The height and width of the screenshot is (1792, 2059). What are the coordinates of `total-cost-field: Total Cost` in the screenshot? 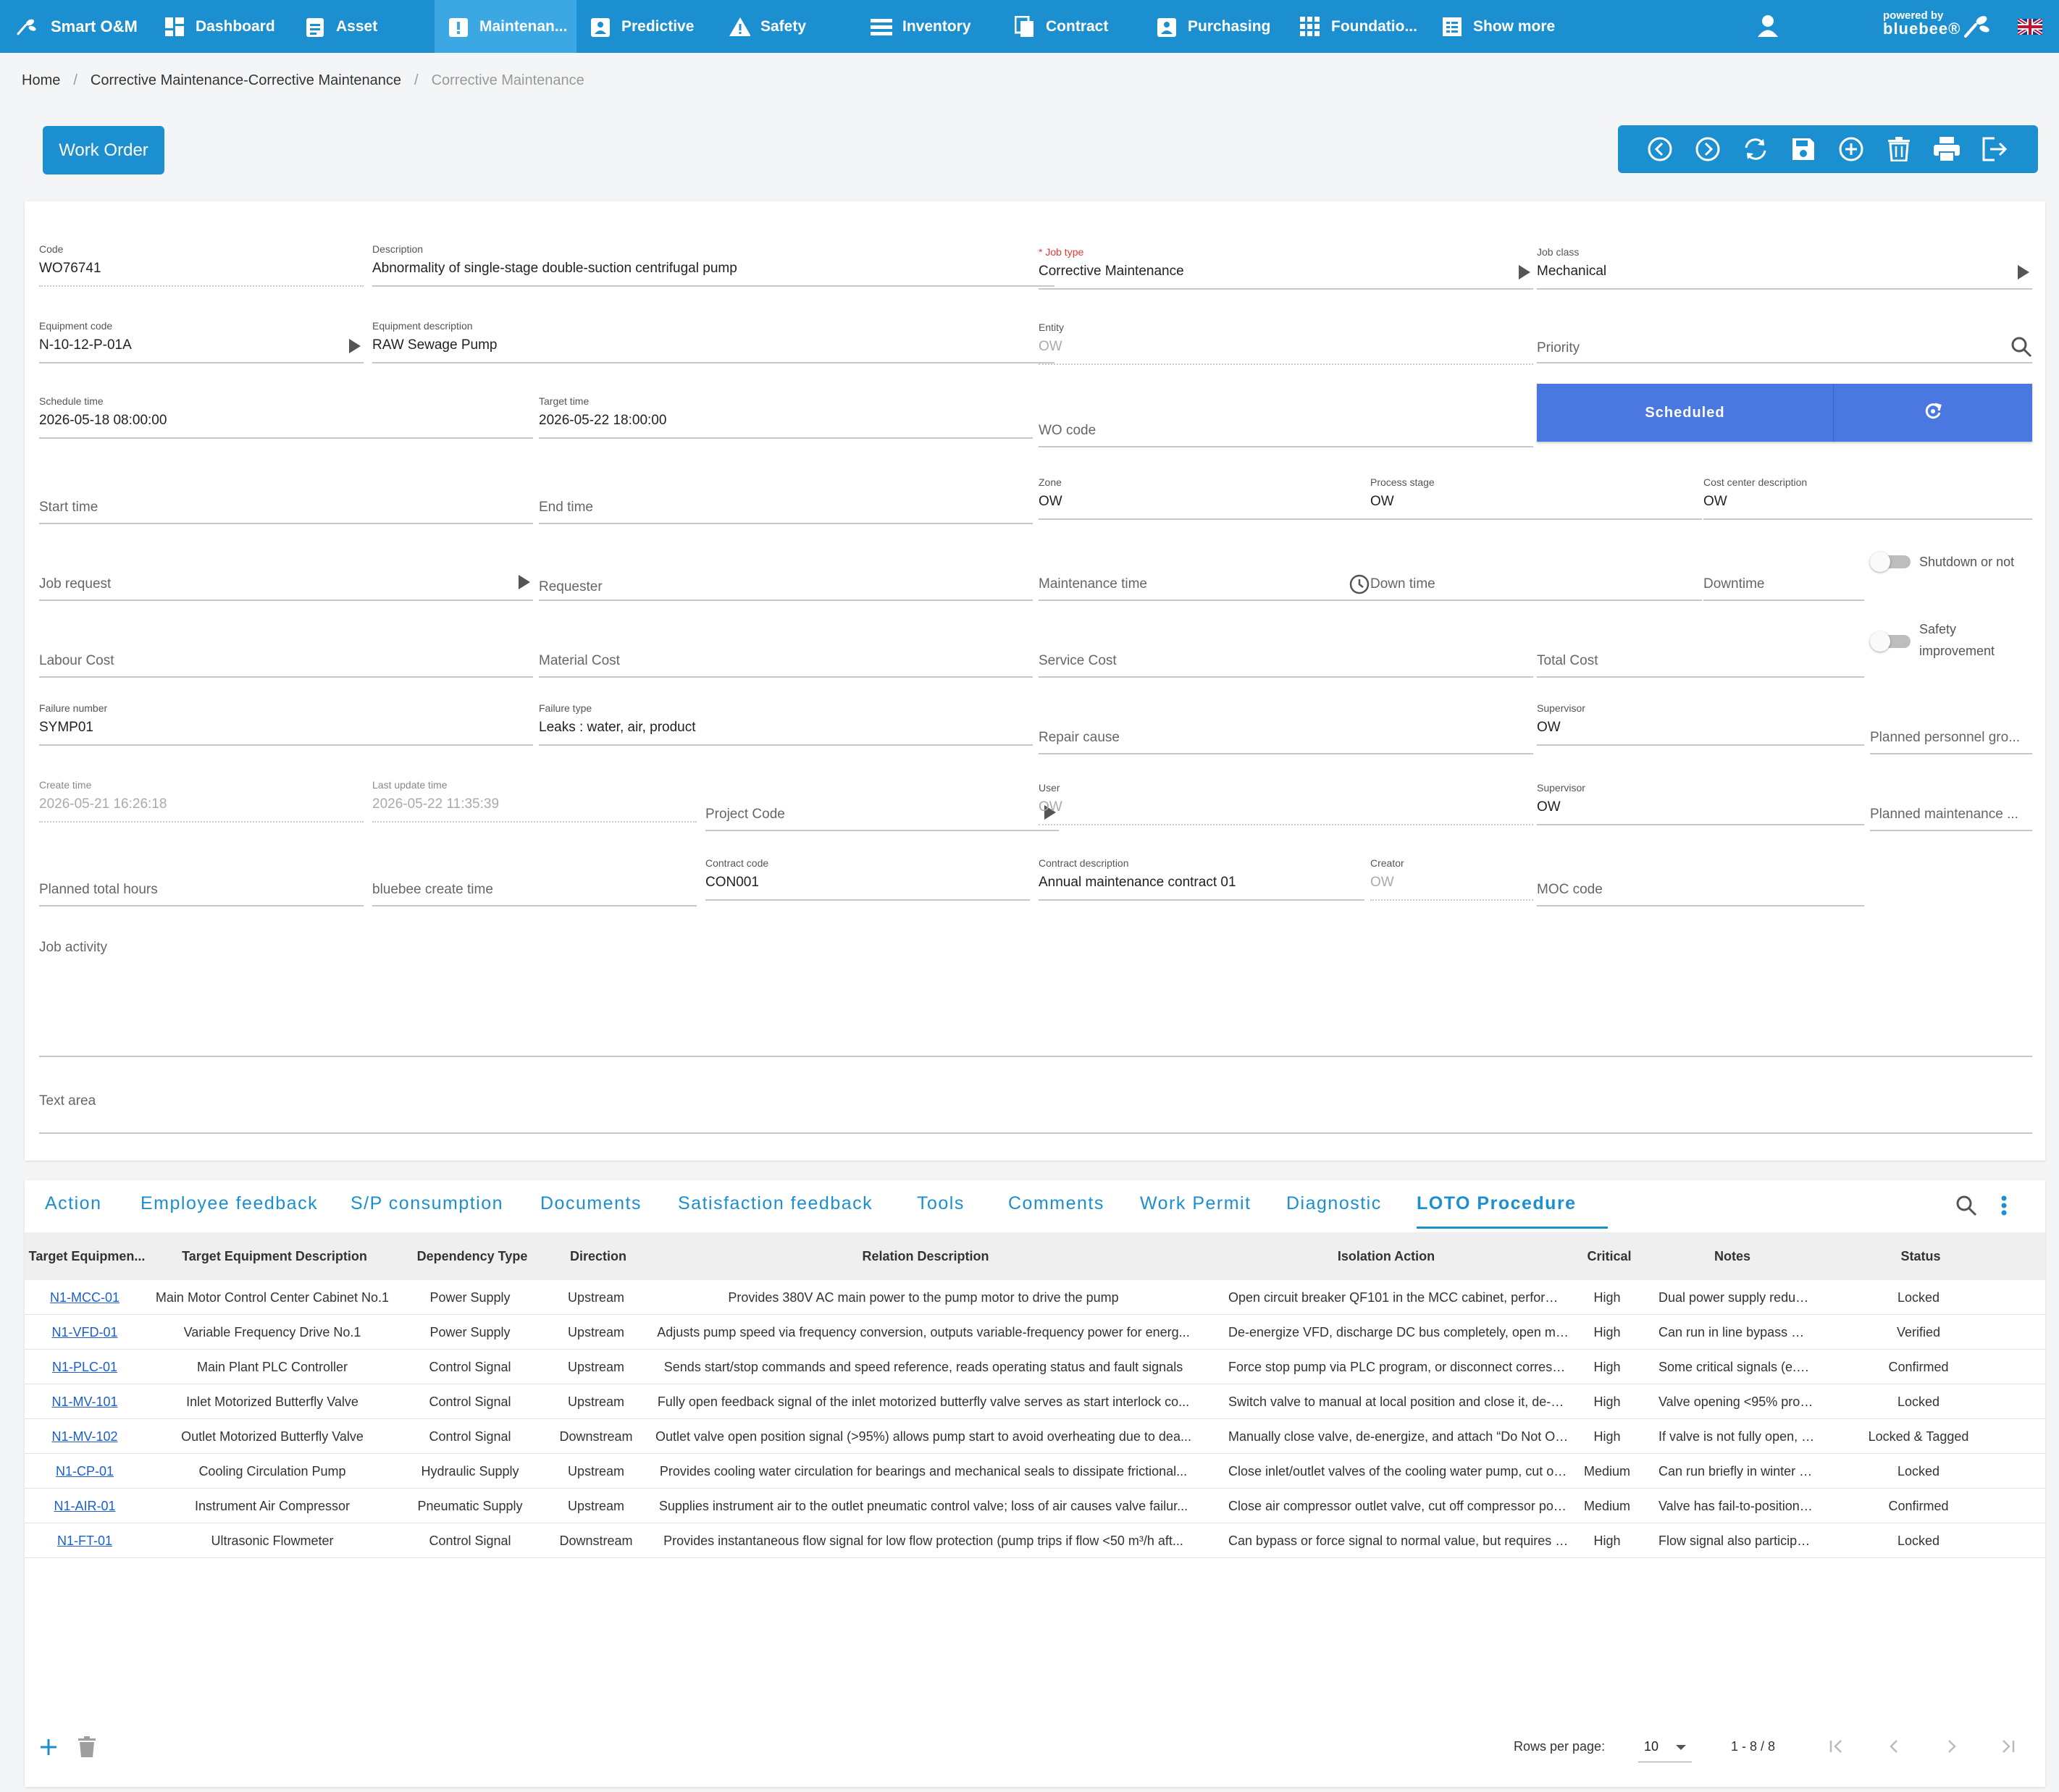 It's located at (1701, 656).